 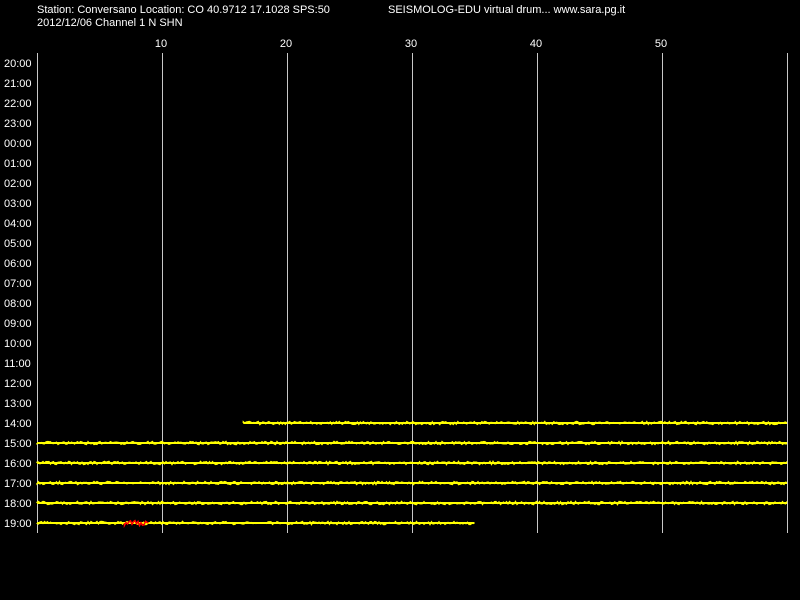 What do you see at coordinates (18, 224) in the screenshot?
I see `hour-label: 04:00` at bounding box center [18, 224].